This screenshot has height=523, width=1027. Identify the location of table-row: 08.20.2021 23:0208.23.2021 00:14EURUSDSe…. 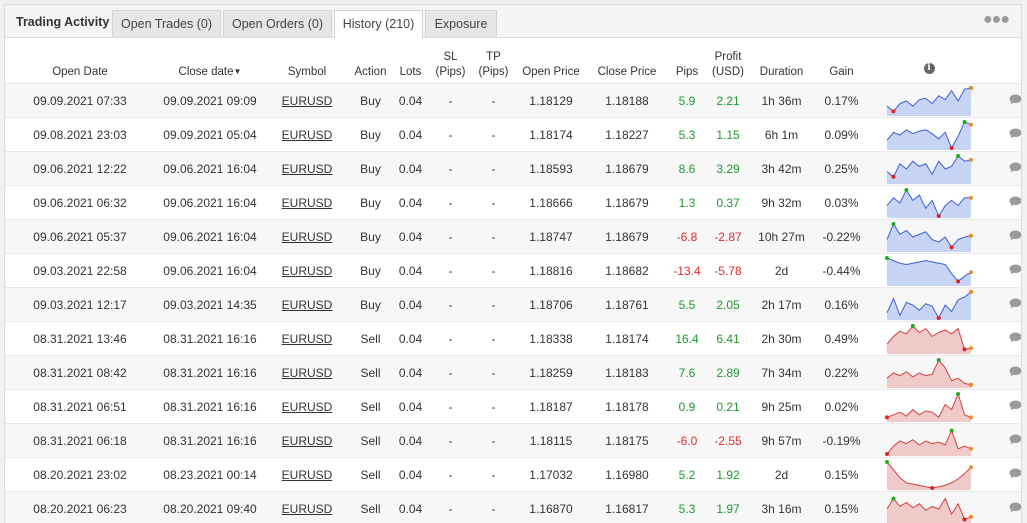
(513, 475).